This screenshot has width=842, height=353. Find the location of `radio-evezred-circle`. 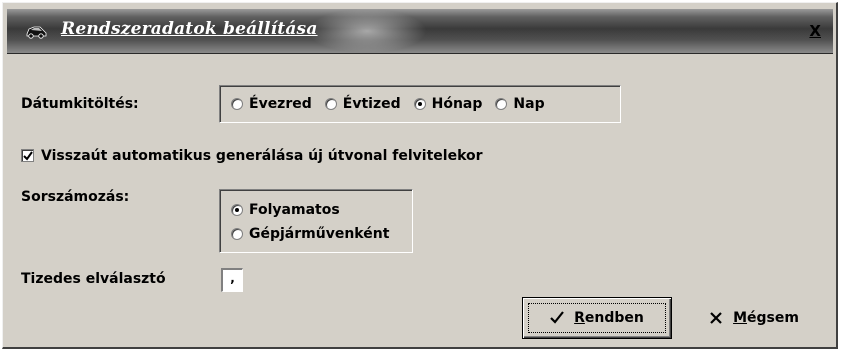

radio-evezred-circle is located at coordinates (237, 104).